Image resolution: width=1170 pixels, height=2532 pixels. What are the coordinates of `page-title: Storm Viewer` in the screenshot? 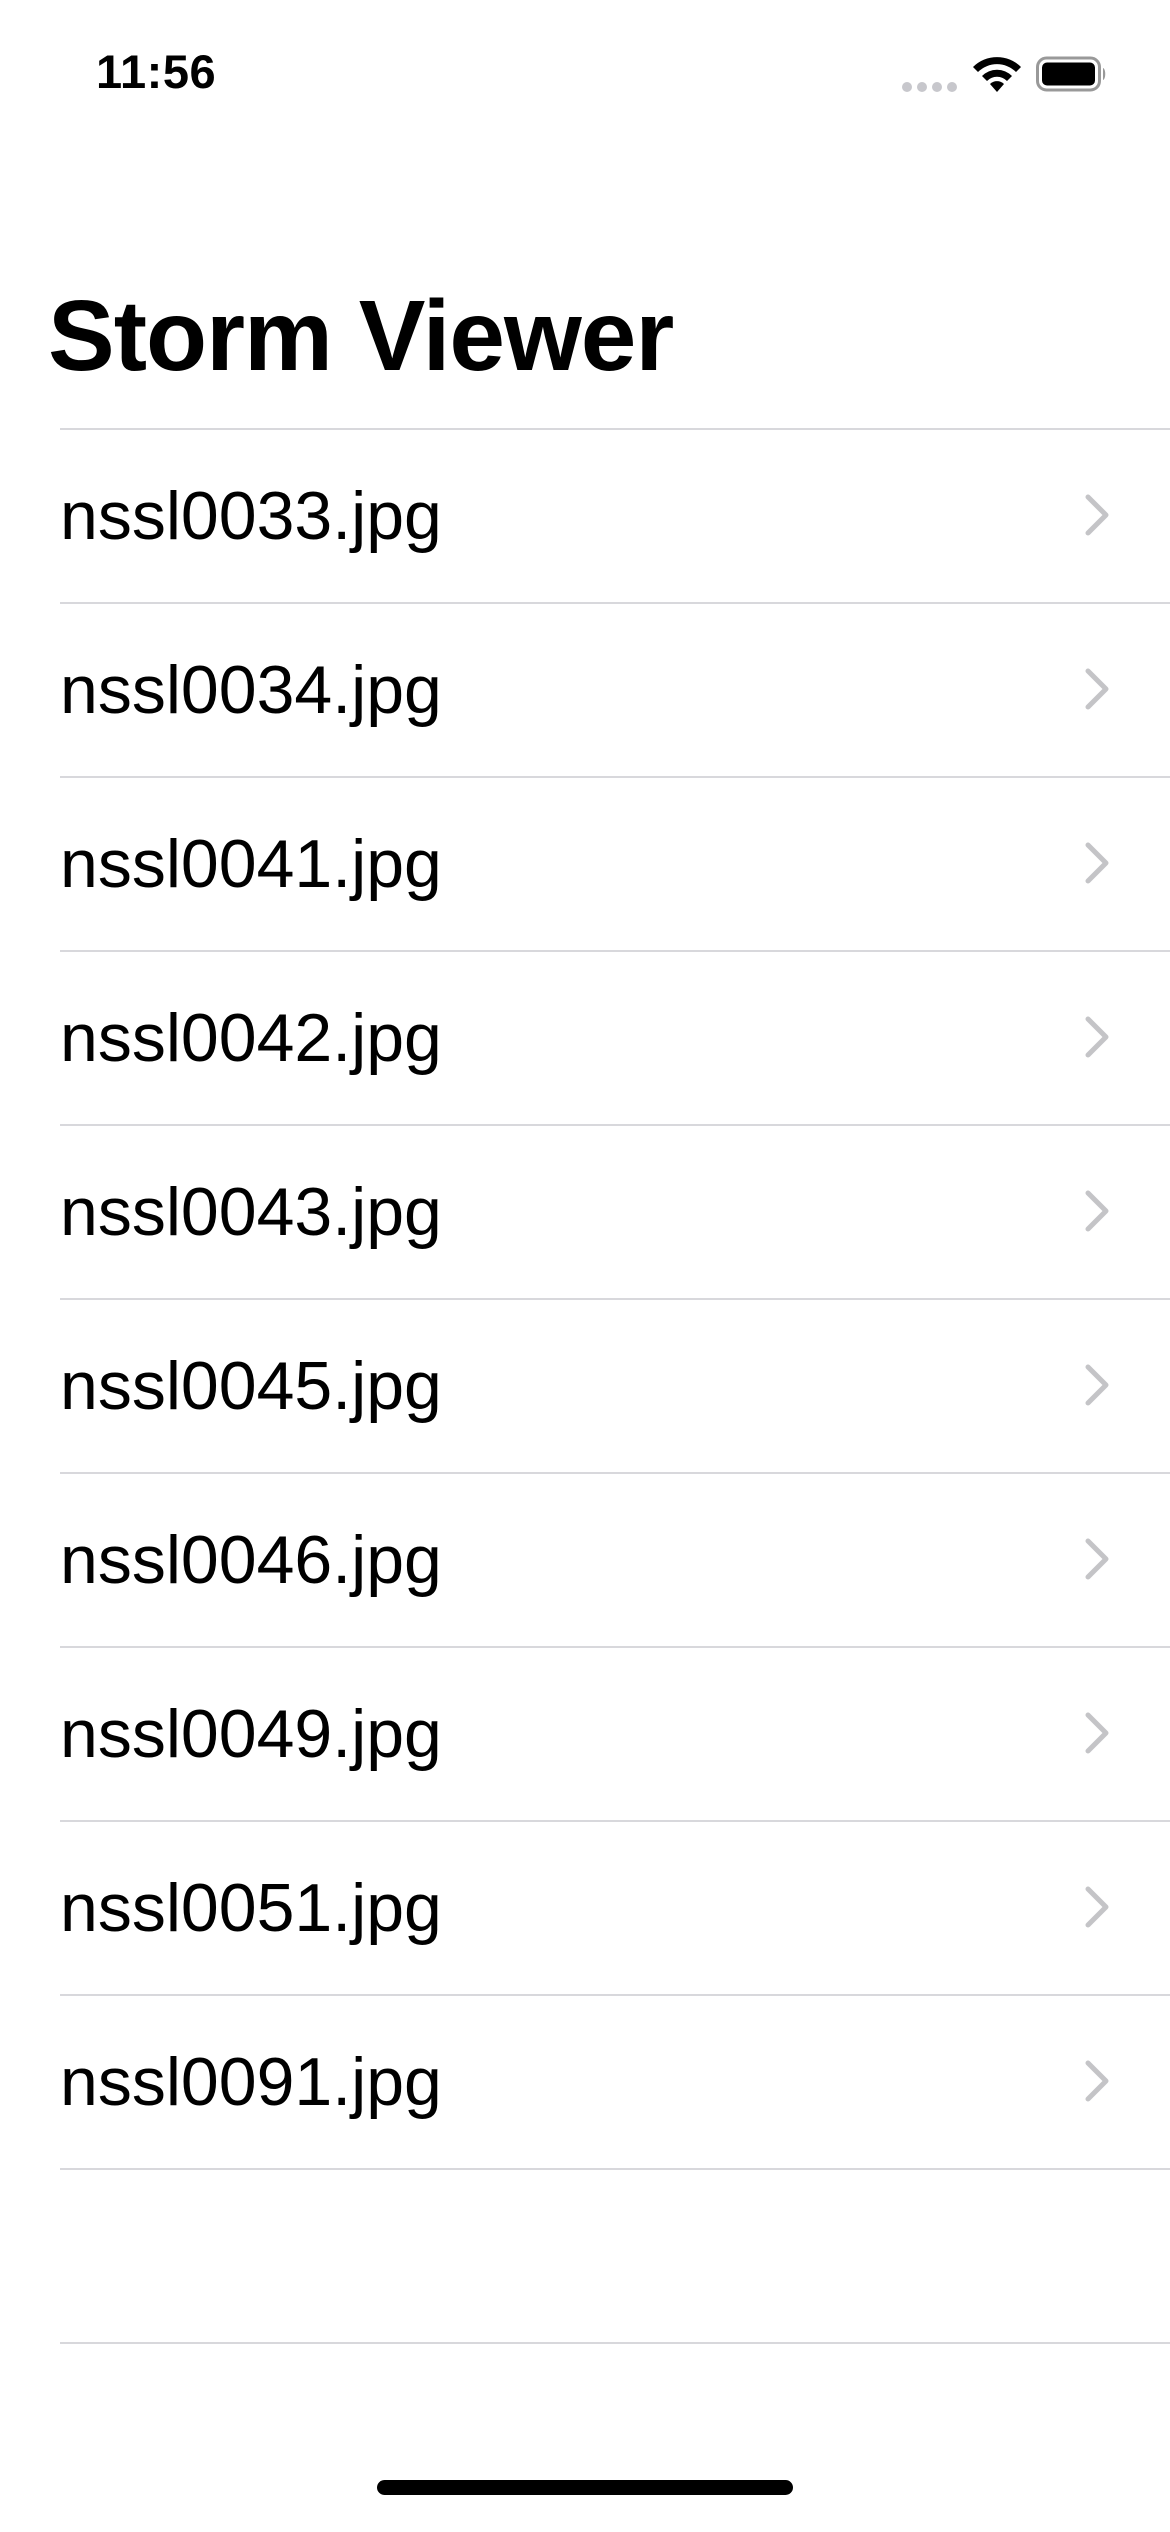 It's located at (361, 336).